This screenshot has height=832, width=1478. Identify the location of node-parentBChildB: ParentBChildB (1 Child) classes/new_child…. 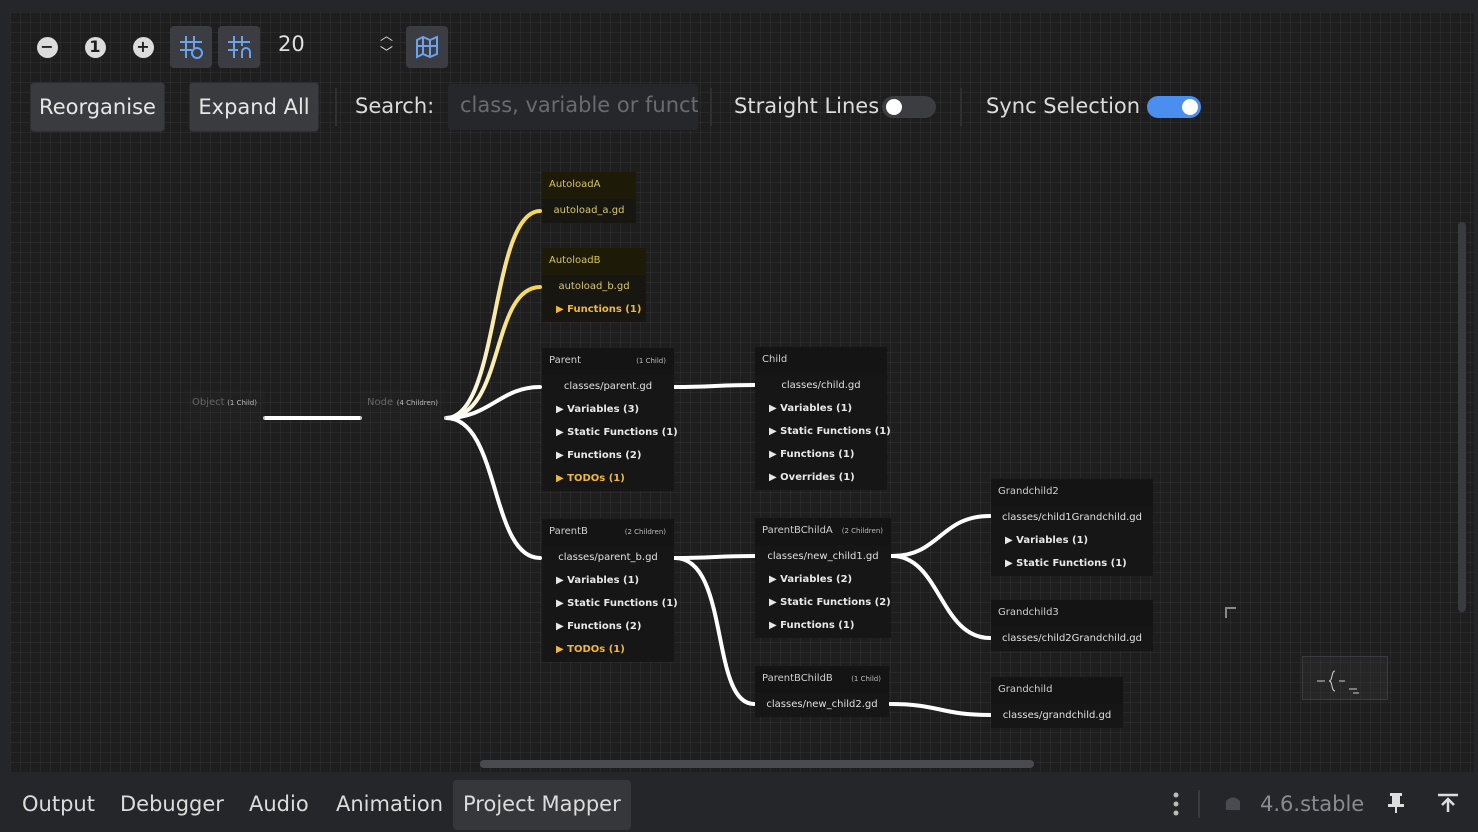
(822, 691).